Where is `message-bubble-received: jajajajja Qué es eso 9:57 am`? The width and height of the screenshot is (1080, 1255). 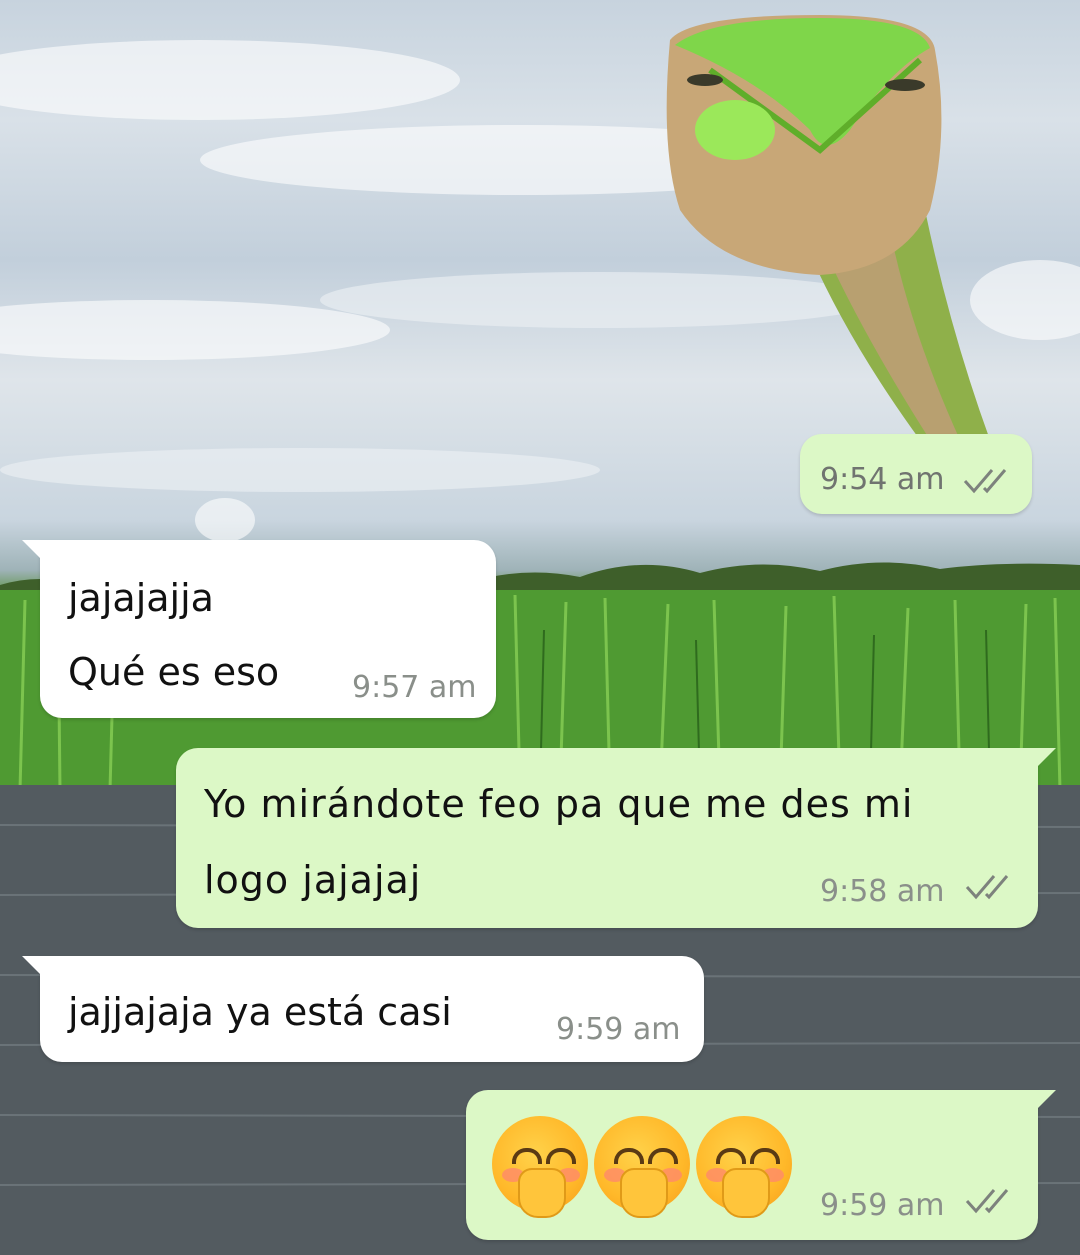 message-bubble-received: jajajajja Qué es eso 9:57 am is located at coordinates (259, 629).